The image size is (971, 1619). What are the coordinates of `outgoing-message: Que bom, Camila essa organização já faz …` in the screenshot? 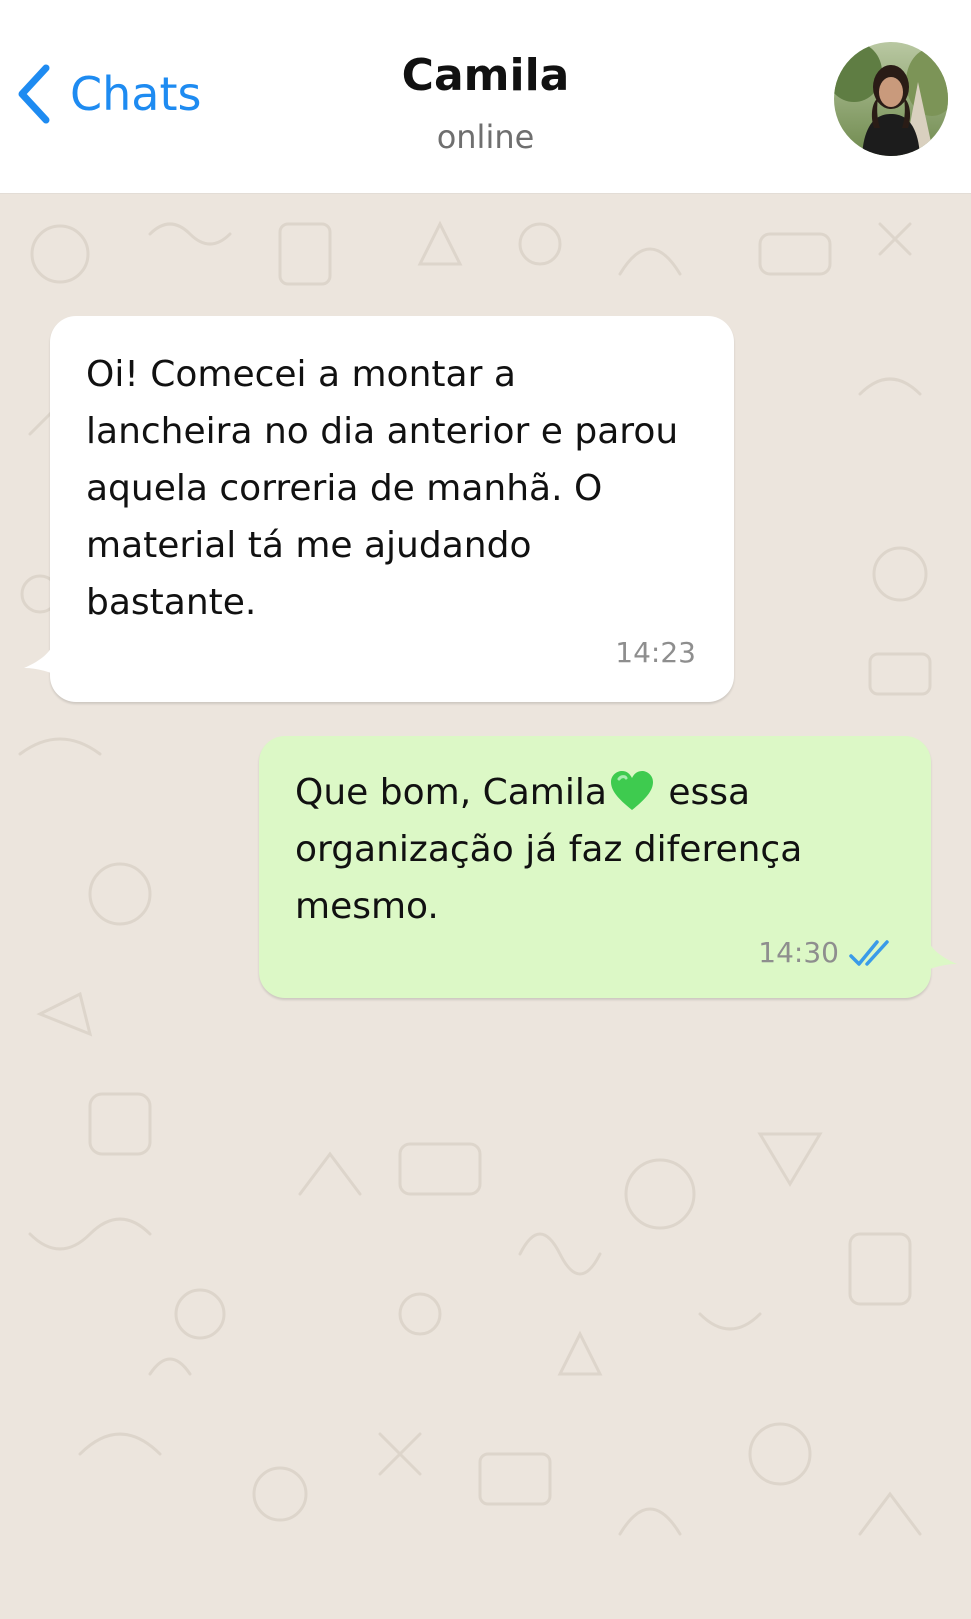 It's located at (608, 867).